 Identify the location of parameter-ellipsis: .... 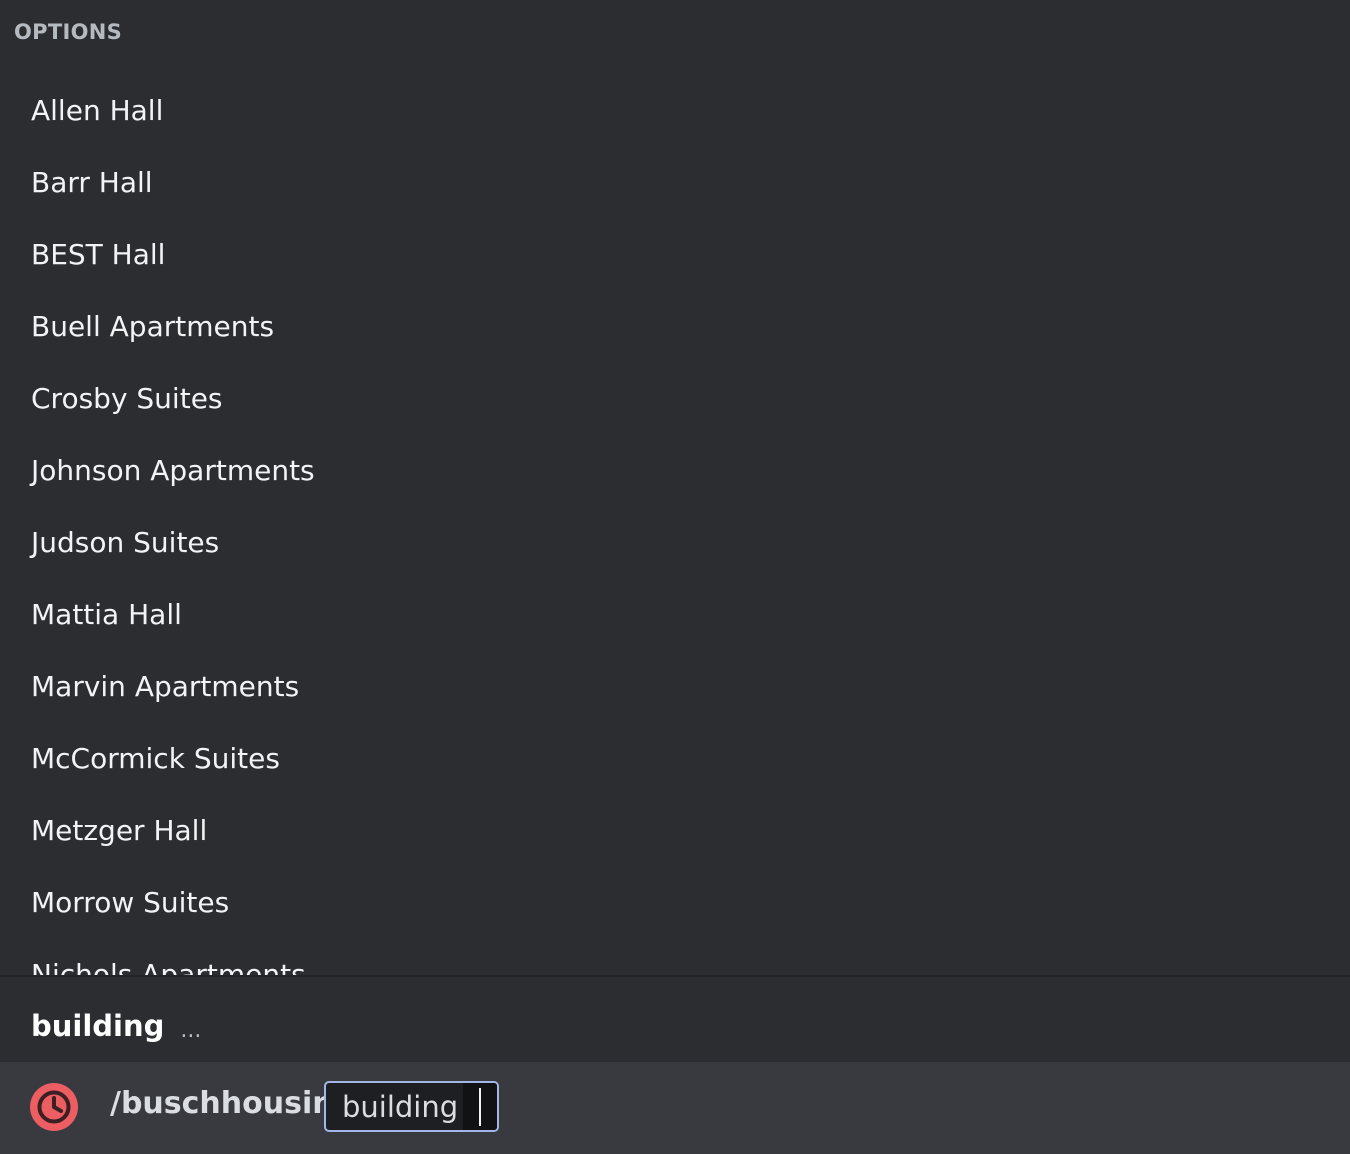
(191, 1030).